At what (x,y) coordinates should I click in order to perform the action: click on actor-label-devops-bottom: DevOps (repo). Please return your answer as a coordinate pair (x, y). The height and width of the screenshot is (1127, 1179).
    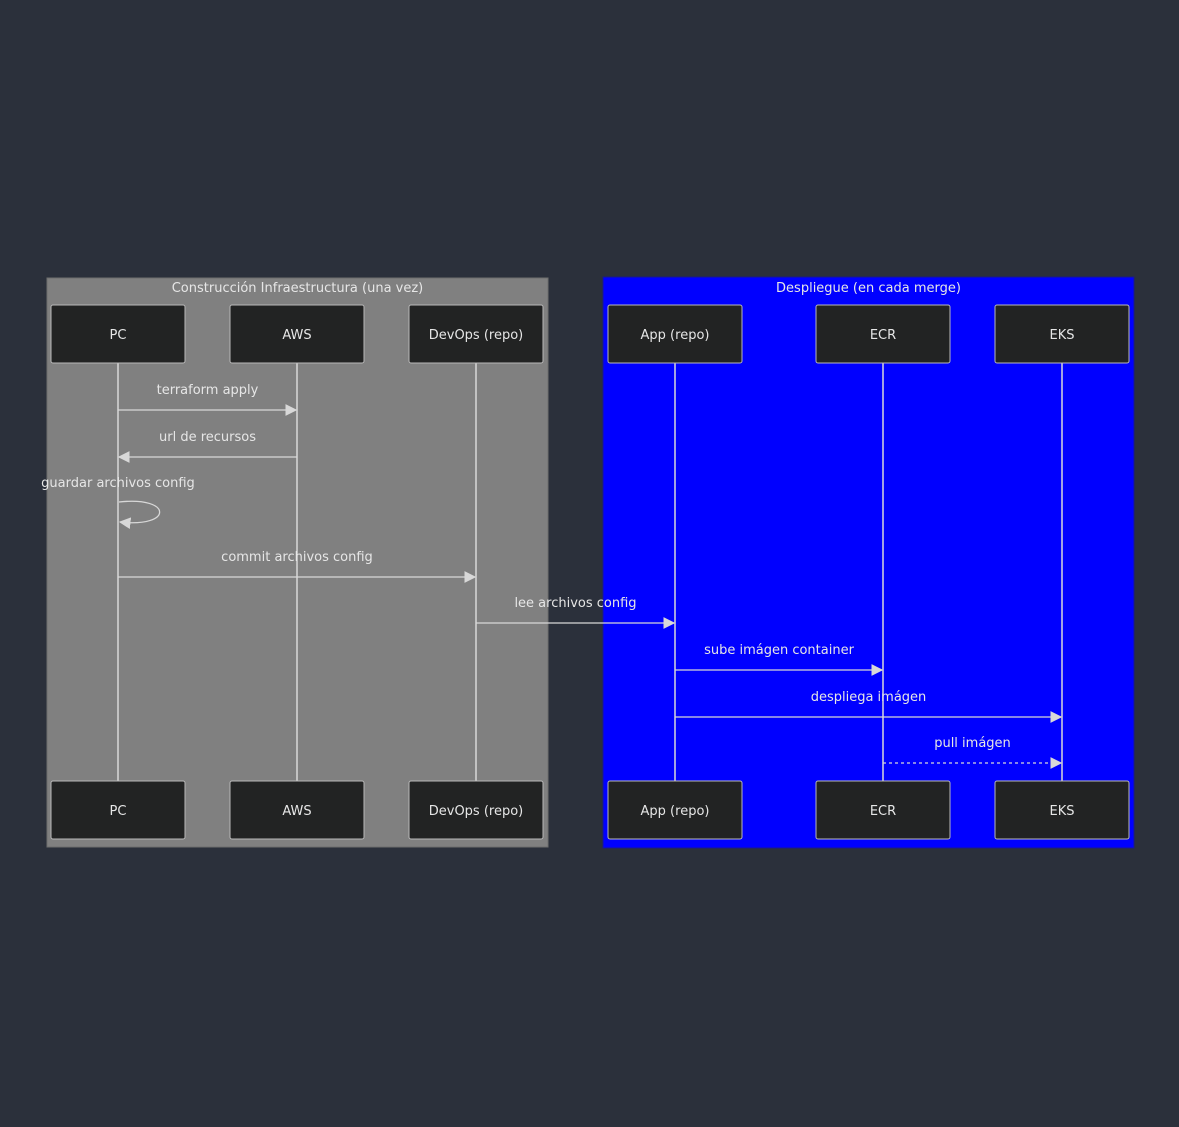
    Looking at the image, I should click on (476, 811).